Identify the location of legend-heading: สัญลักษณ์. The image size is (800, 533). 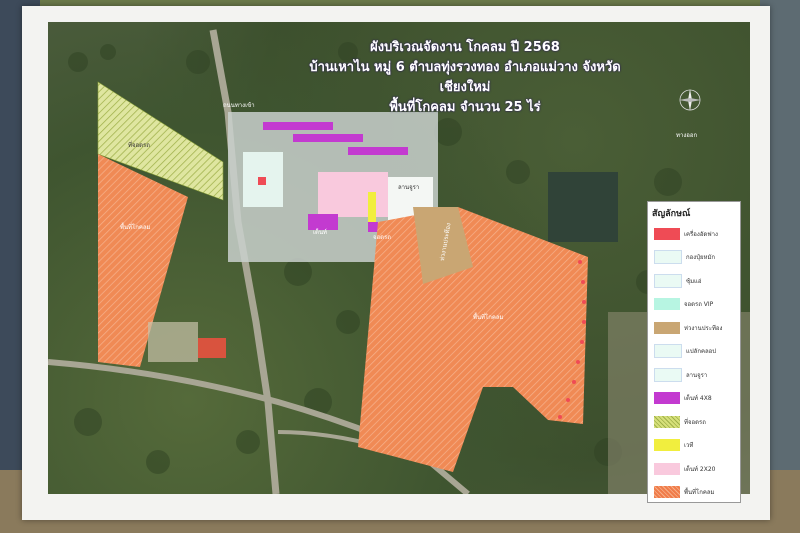
(671, 214).